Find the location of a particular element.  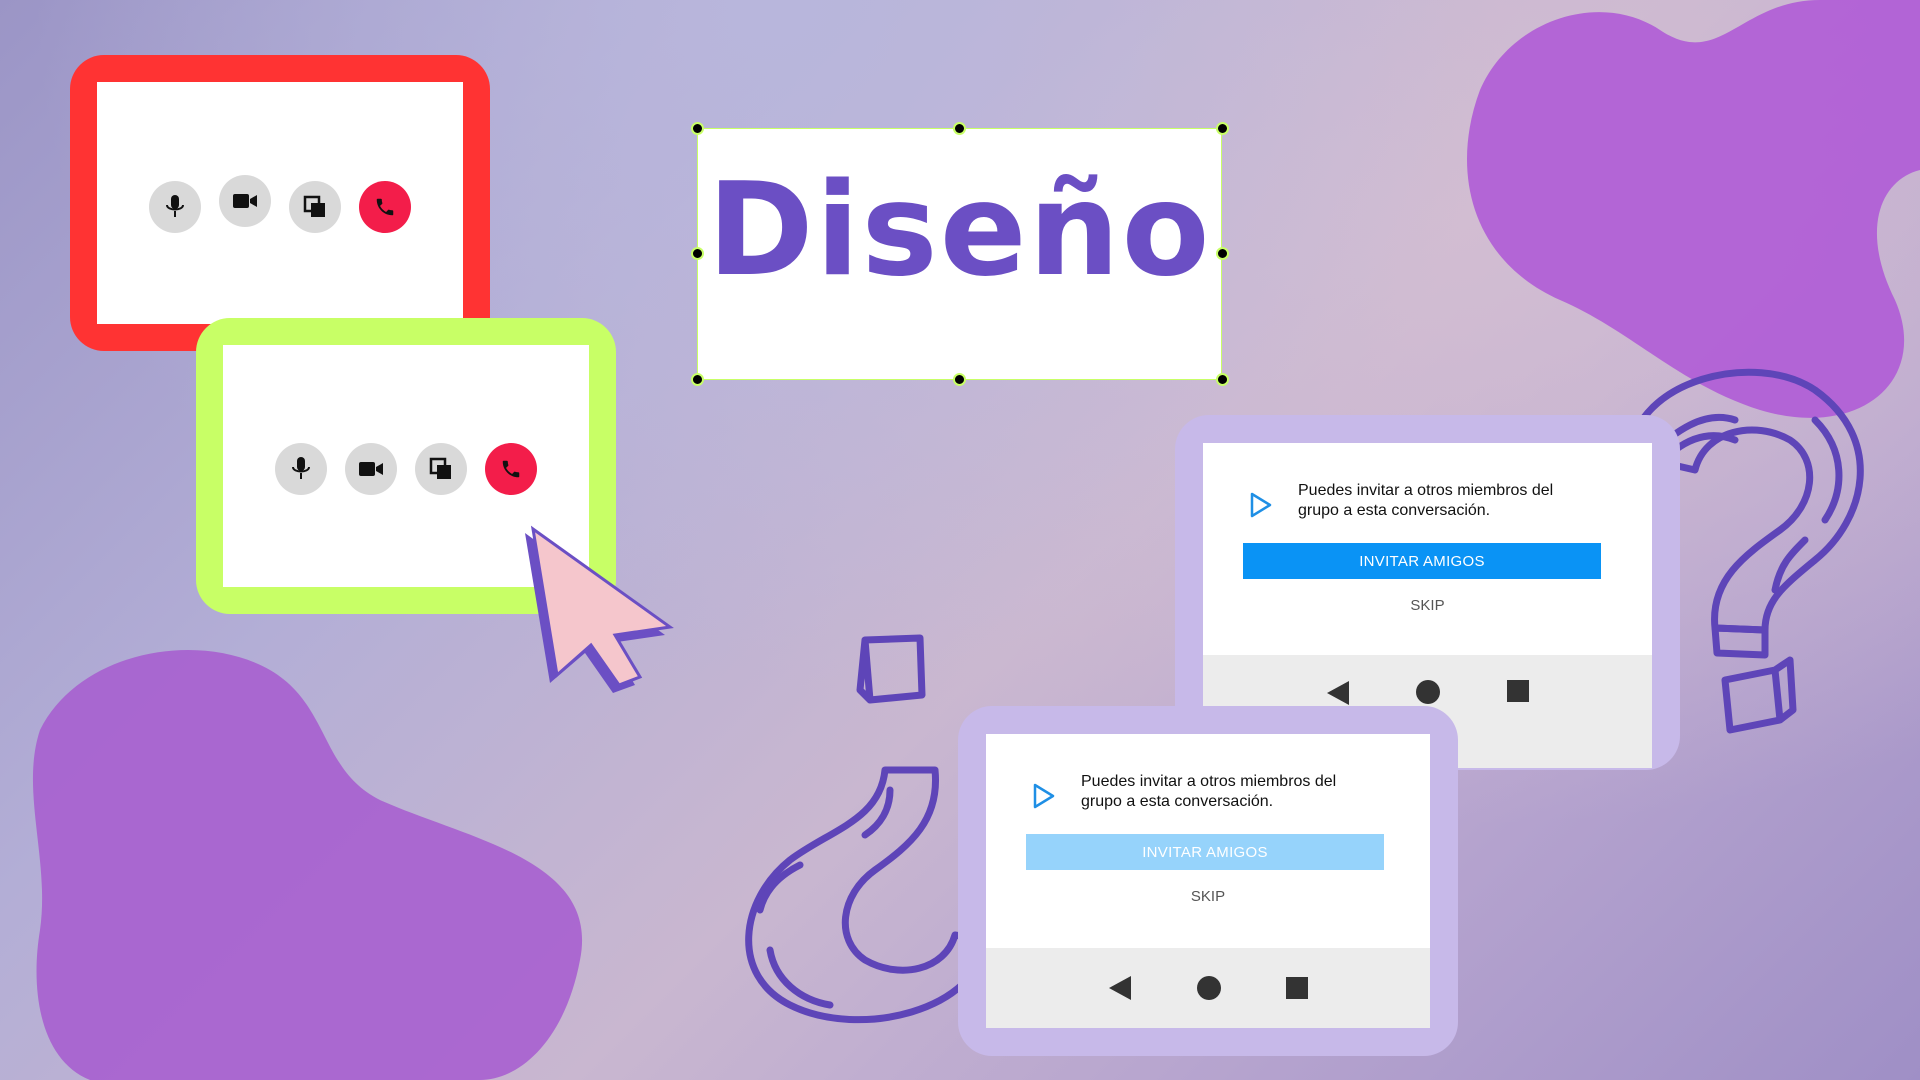

page-title: Diseño is located at coordinates (959, 230).